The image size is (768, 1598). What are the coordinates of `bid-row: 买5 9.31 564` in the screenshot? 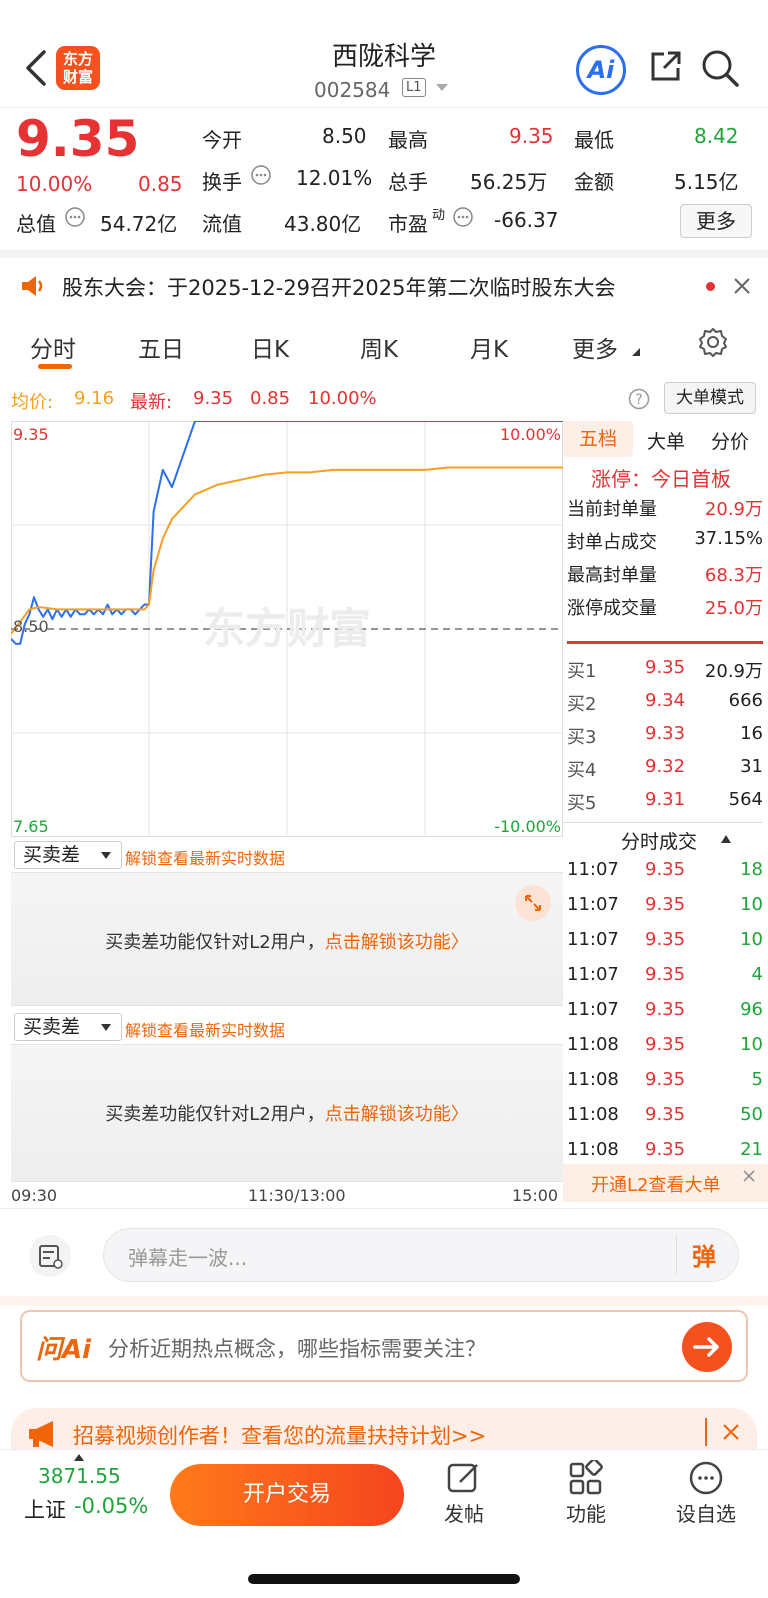 It's located at (663, 804).